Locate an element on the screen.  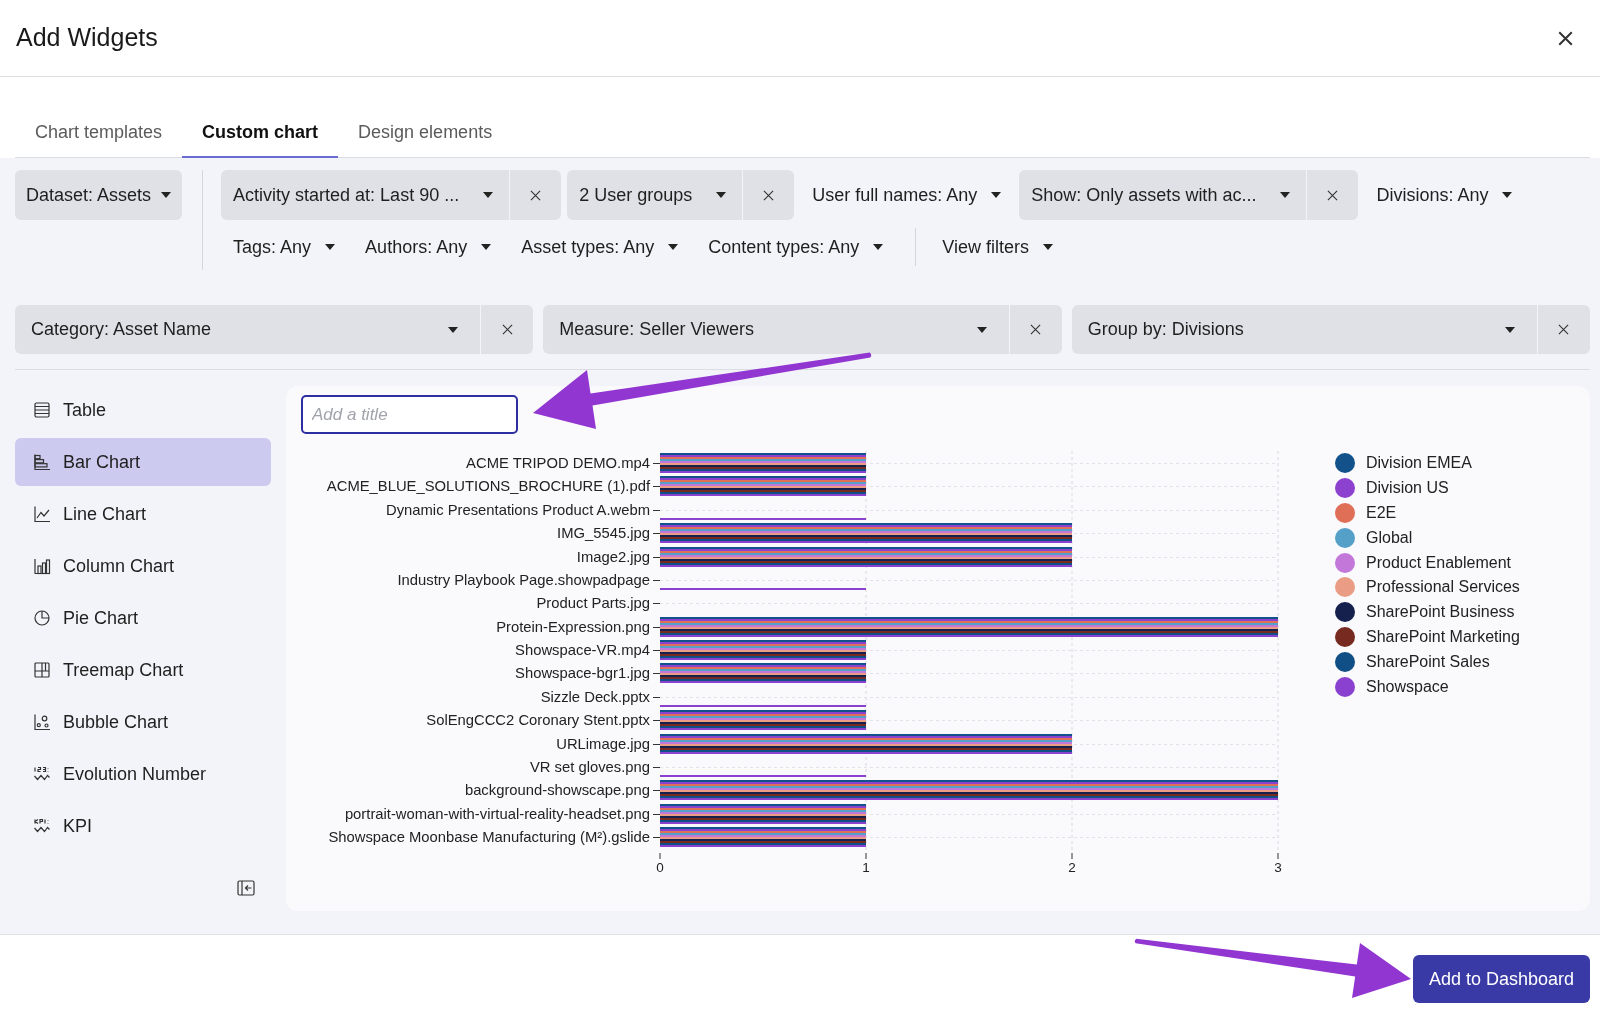
axis-tick-label: 1 is located at coordinates (866, 867).